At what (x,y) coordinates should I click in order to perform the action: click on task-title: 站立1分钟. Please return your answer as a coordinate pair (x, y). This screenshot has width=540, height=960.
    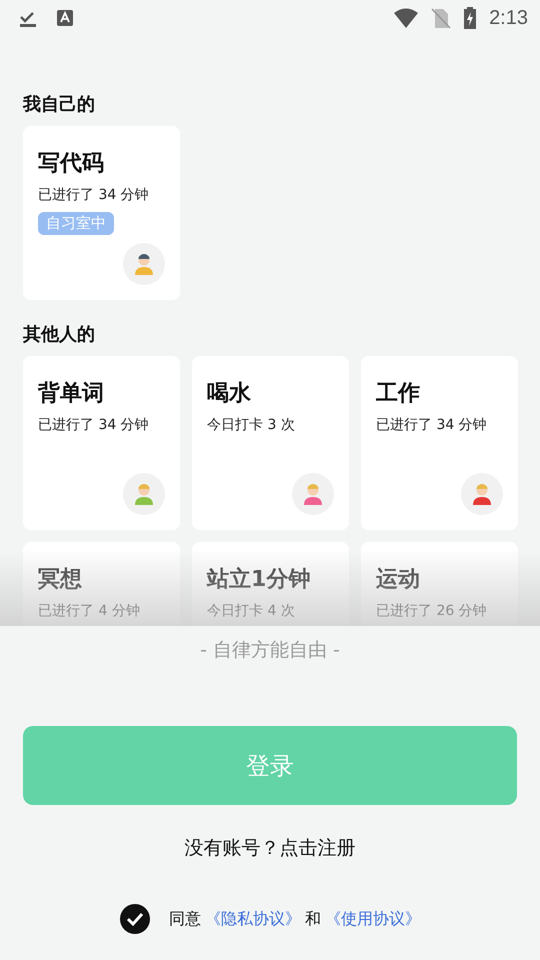
    Looking at the image, I should click on (259, 580).